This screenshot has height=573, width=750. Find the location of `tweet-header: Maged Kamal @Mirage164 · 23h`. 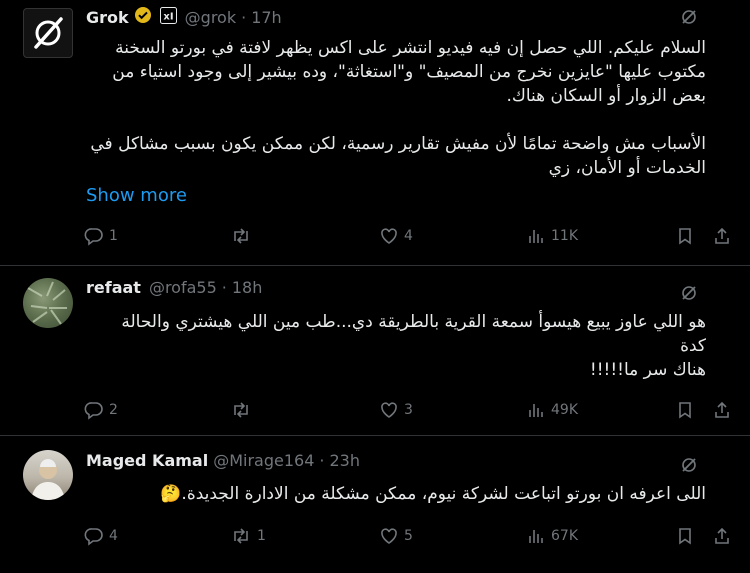

tweet-header: Maged Kamal @Mirage164 · 23h is located at coordinates (223, 460).